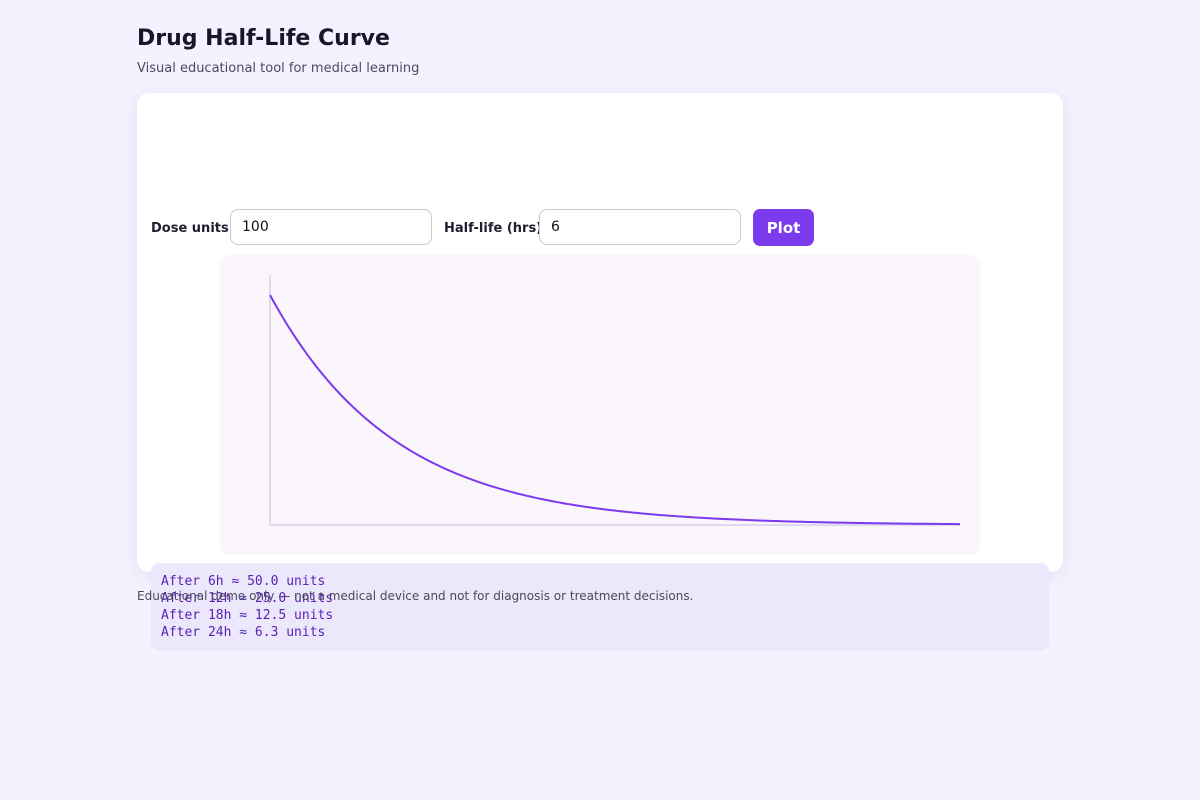 The width and height of the screenshot is (1200, 800). I want to click on page-title: Drug Half-Life Curve, so click(263, 38).